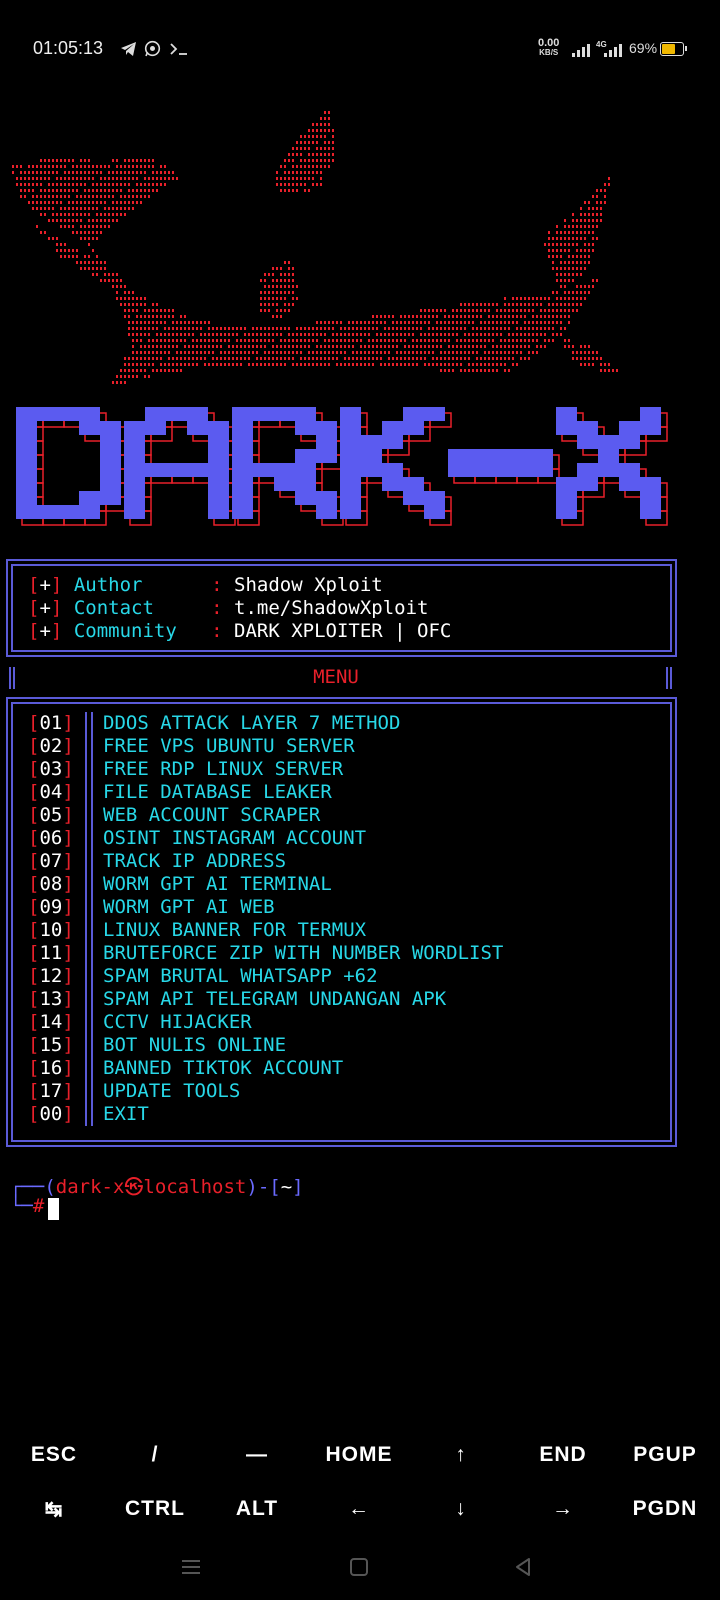  What do you see at coordinates (51, 1022) in the screenshot?
I see `menu-item-number: [14]` at bounding box center [51, 1022].